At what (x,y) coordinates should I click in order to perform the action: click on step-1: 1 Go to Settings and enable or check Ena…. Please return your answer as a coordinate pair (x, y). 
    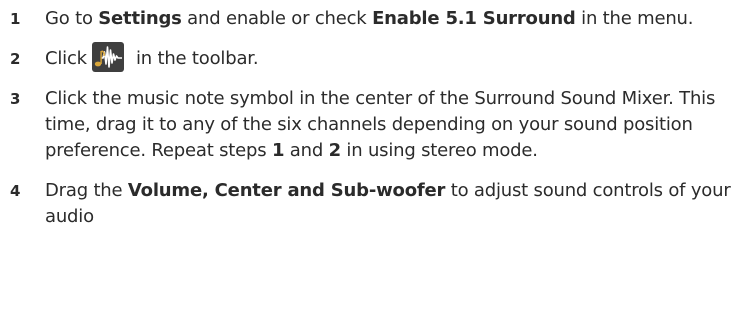
    Looking at the image, I should click on (370, 19).